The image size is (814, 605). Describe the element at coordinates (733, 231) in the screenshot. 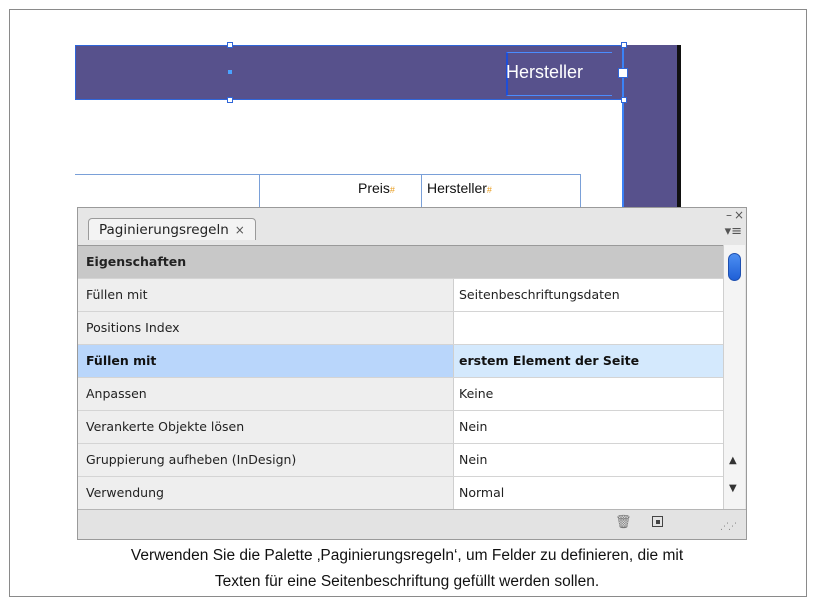

I see `panel-menu-icon: ▾≡` at that location.